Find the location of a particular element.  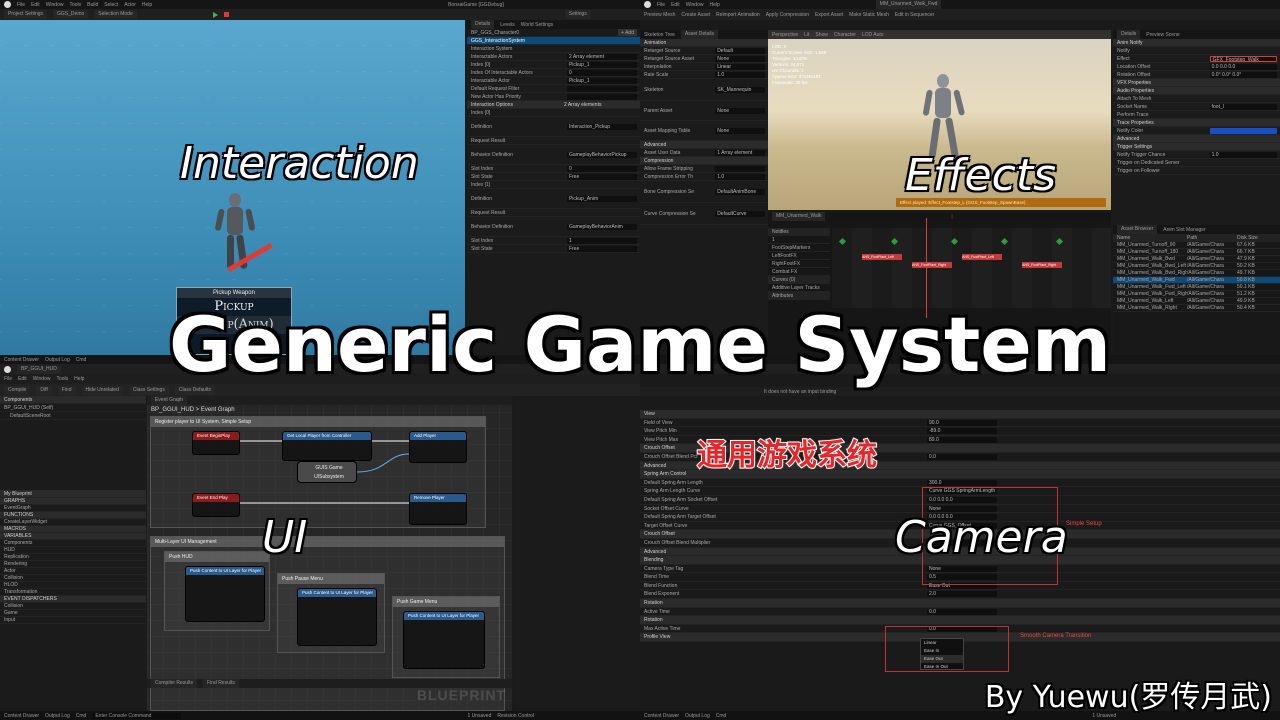

my-blueprint-item: Transformation is located at coordinates (73, 592).